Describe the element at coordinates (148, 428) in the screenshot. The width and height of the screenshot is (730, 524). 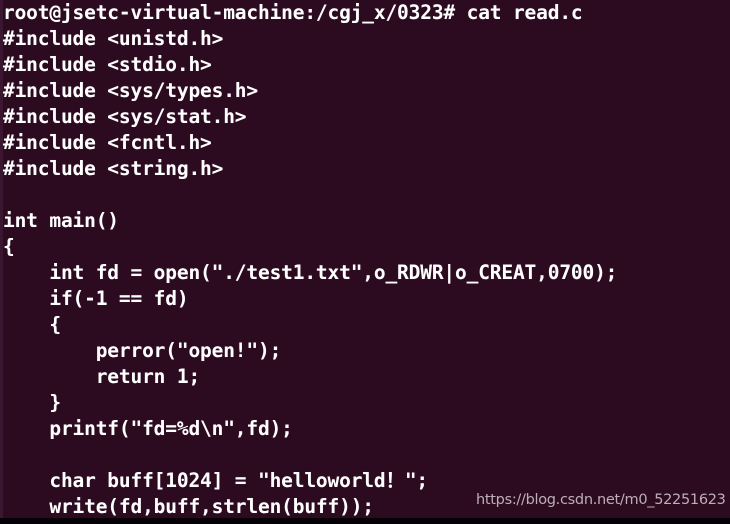
I see `code-line-printf: printf("fd=%d\n",fd);` at that location.